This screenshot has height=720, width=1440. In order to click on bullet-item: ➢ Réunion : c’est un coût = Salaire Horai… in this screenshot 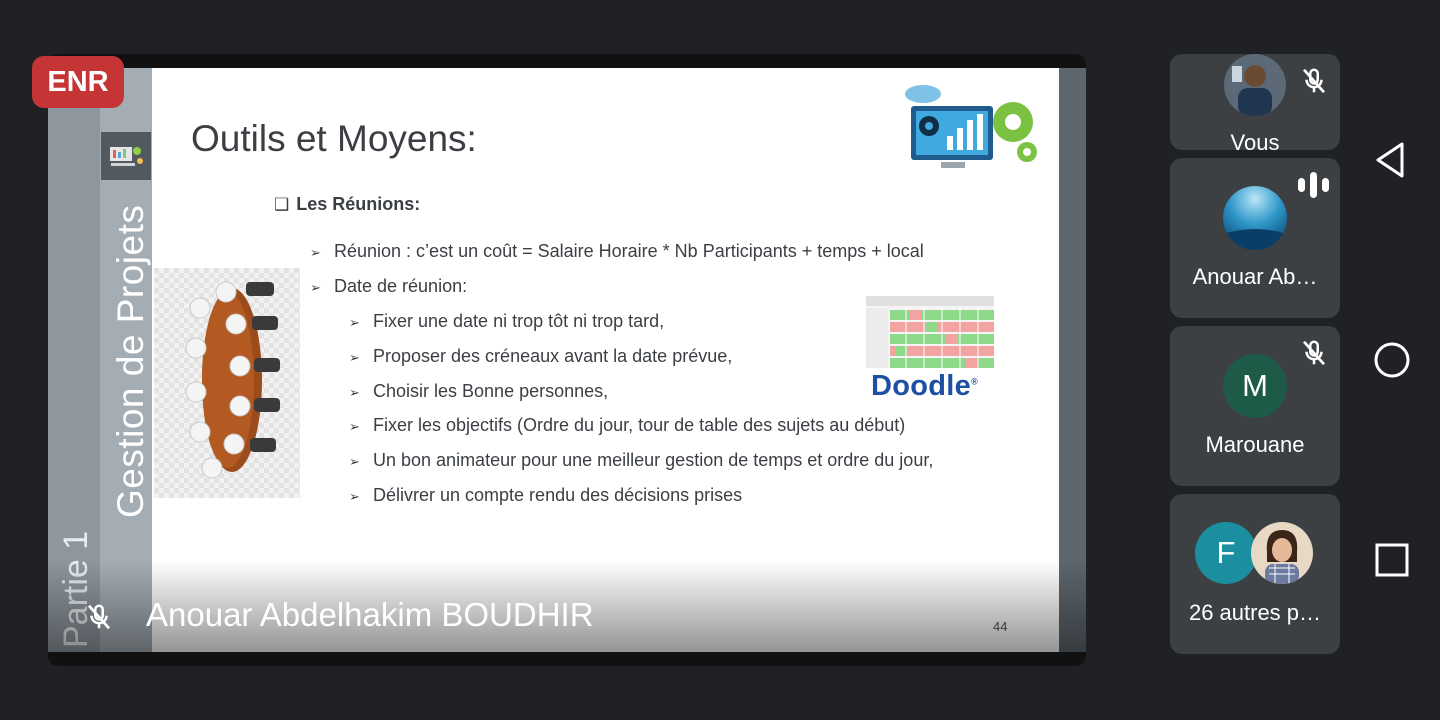, I will do `click(617, 251)`.